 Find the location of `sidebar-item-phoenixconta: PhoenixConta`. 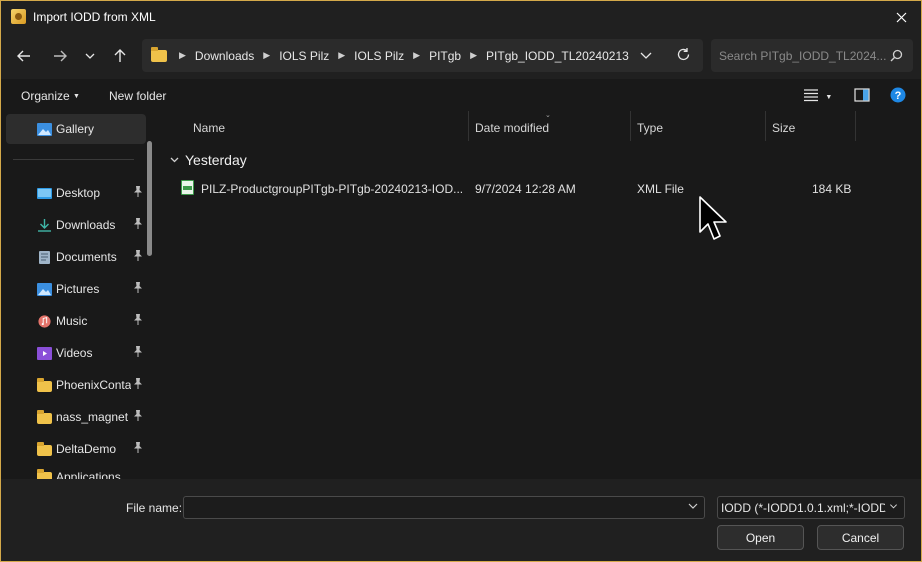

sidebar-item-phoenixconta: PhoenixConta is located at coordinates (76, 385).